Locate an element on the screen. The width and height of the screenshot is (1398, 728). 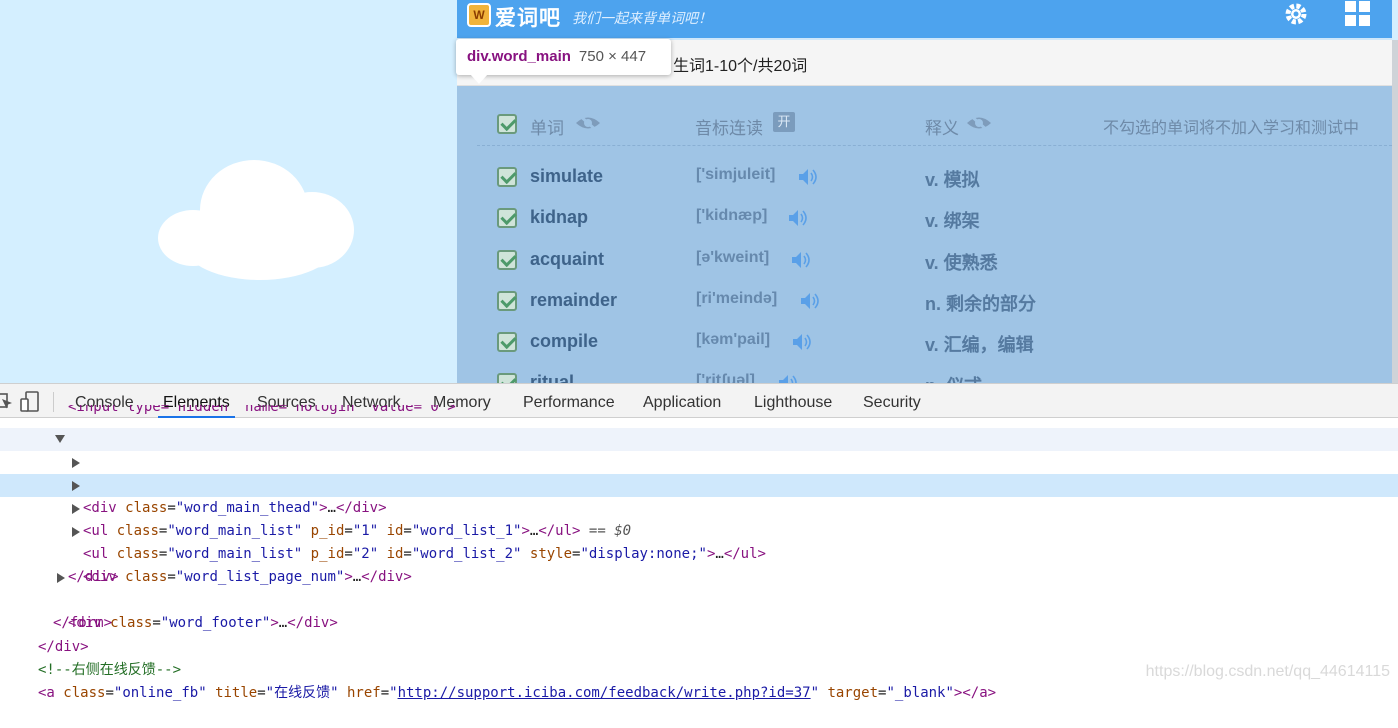
page-scrollbar is located at coordinates (1395, 211).